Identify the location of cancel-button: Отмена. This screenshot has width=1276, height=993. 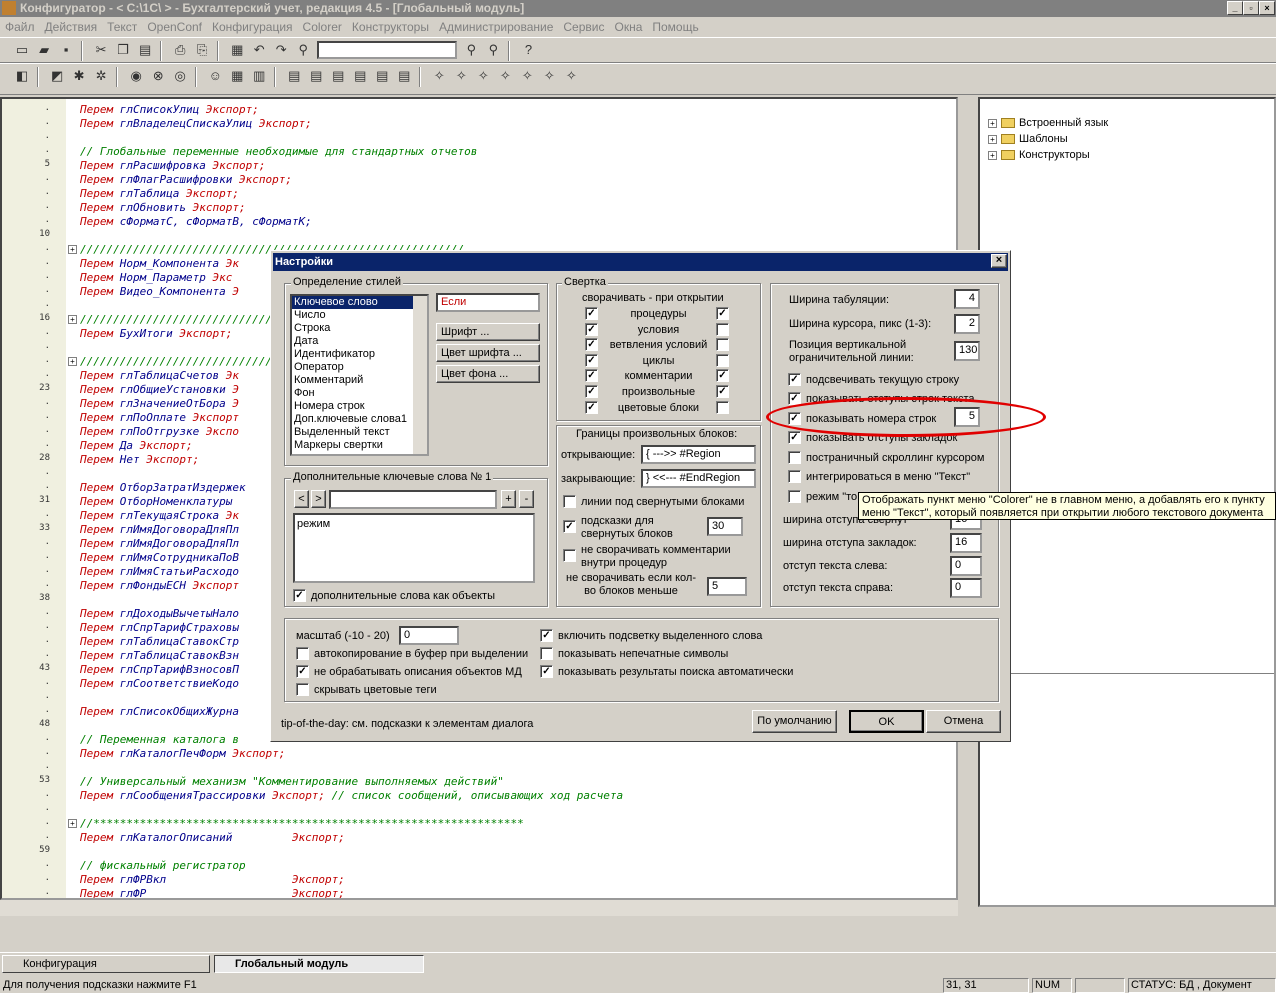
(963, 721).